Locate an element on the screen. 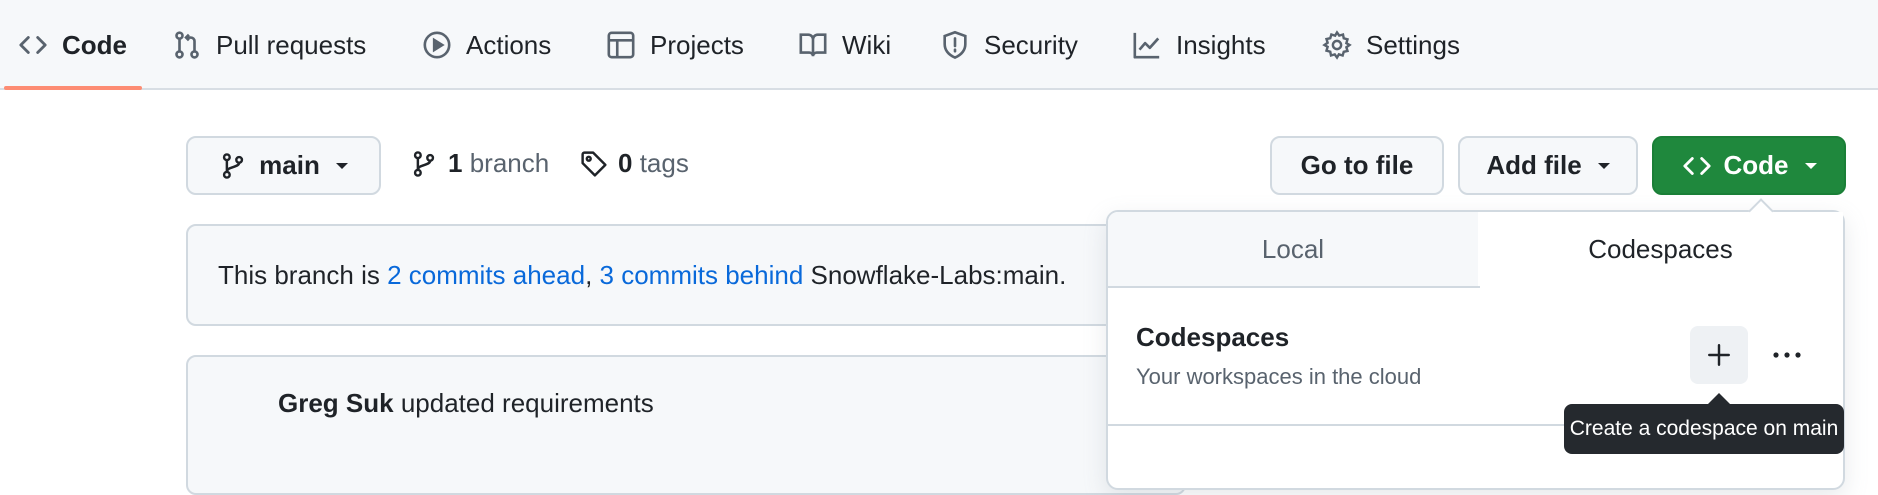 This screenshot has width=1878, height=495. tab-settings-label: Settings is located at coordinates (1413, 44).